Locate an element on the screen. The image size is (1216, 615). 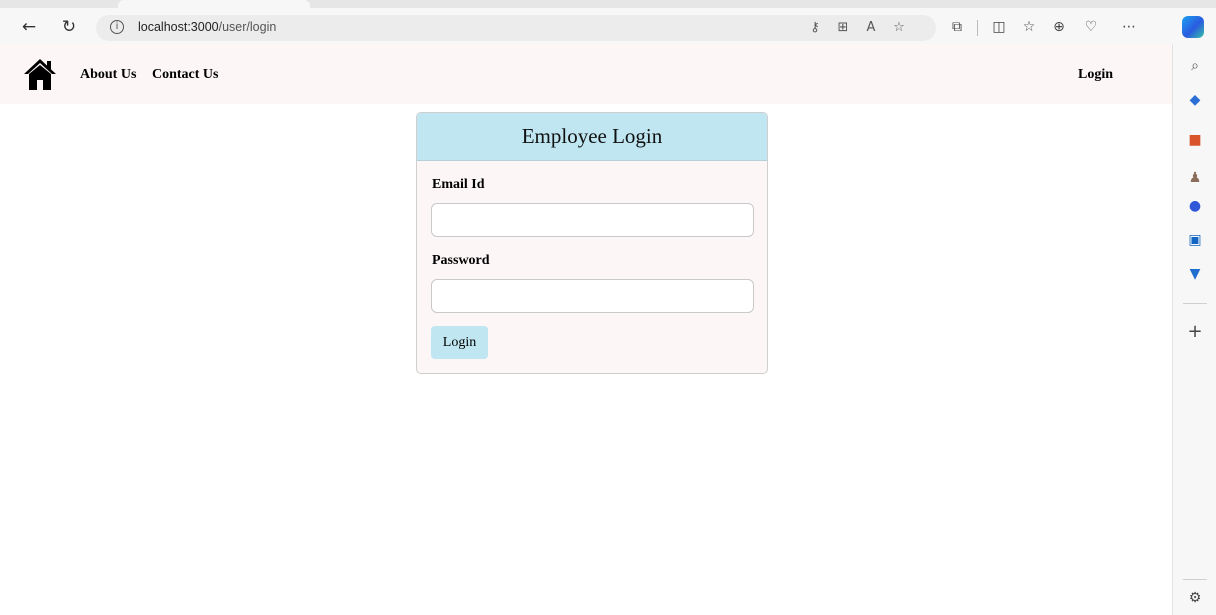
games-icon: ♟ is located at coordinates (1195, 178).